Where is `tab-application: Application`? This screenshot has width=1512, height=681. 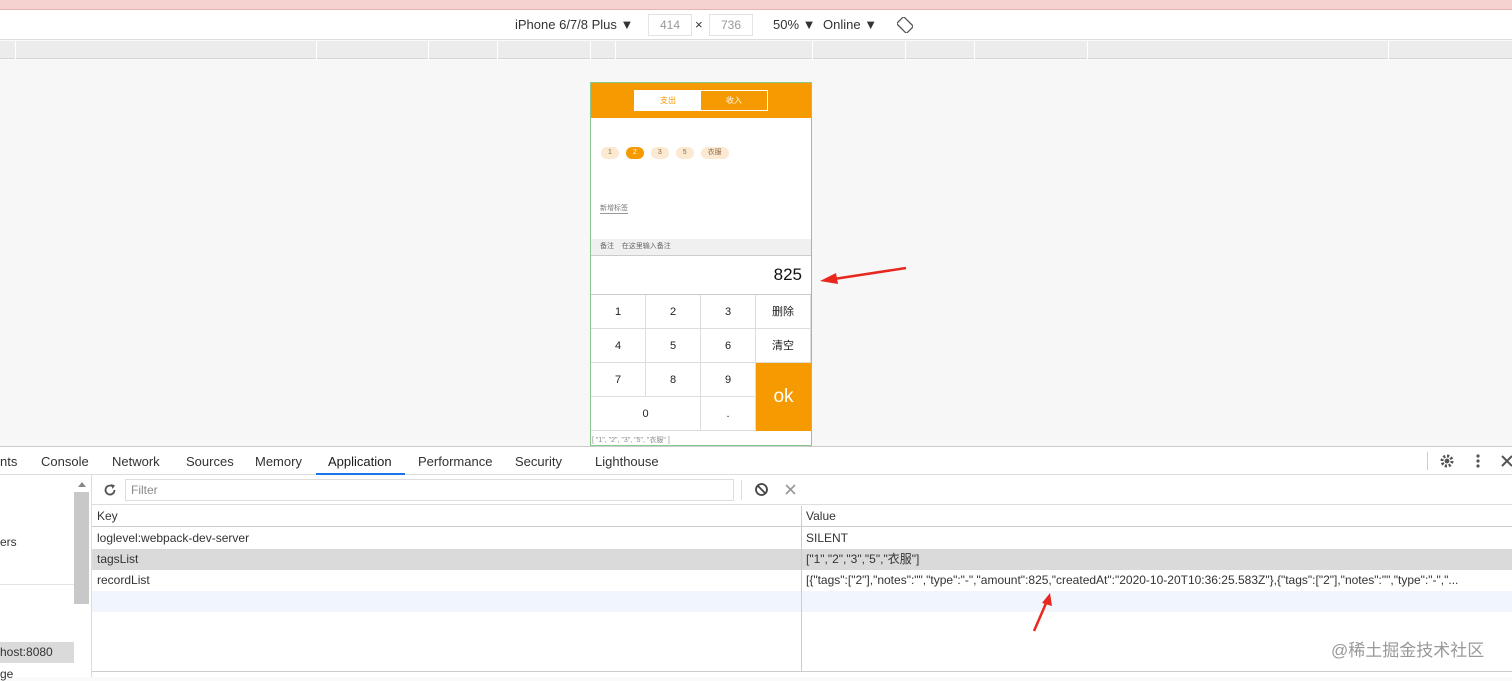 tab-application: Application is located at coordinates (360, 461).